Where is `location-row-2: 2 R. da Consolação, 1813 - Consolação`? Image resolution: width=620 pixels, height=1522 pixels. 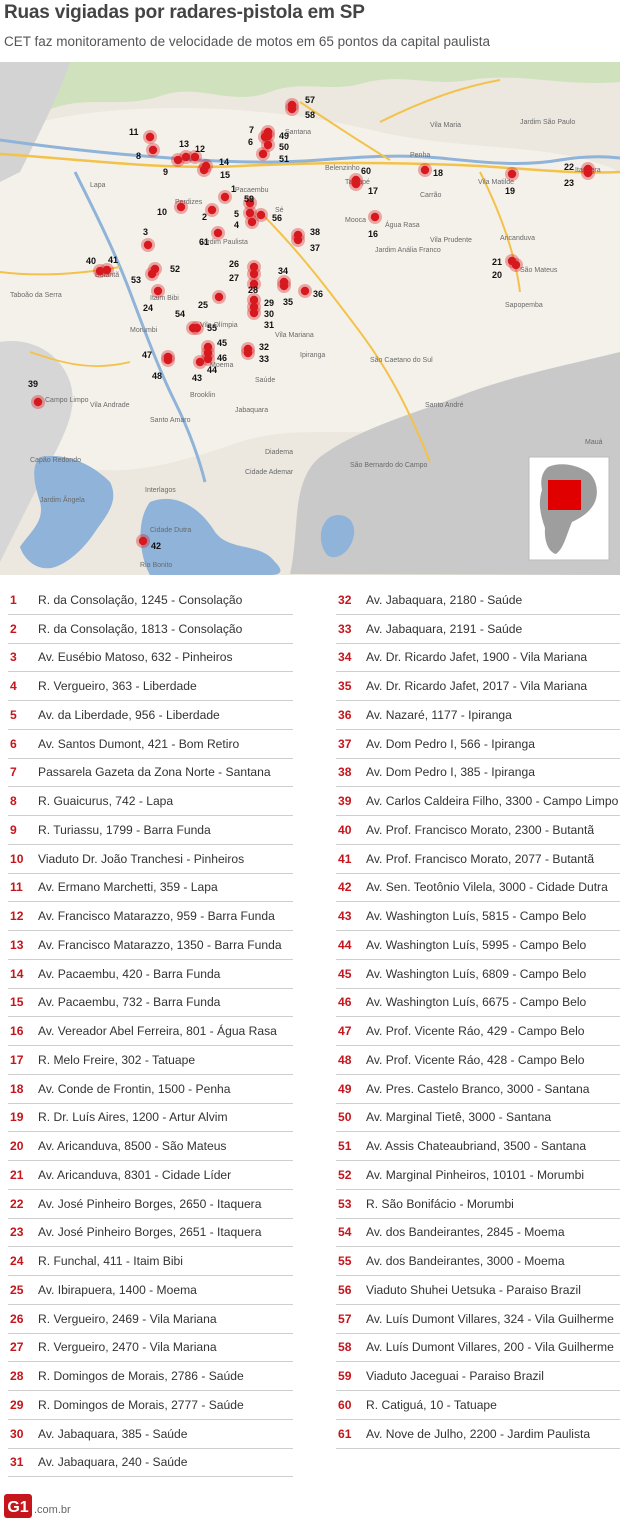
location-row-2: 2 R. da Consolação, 1813 - Consolação is located at coordinates (150, 629).